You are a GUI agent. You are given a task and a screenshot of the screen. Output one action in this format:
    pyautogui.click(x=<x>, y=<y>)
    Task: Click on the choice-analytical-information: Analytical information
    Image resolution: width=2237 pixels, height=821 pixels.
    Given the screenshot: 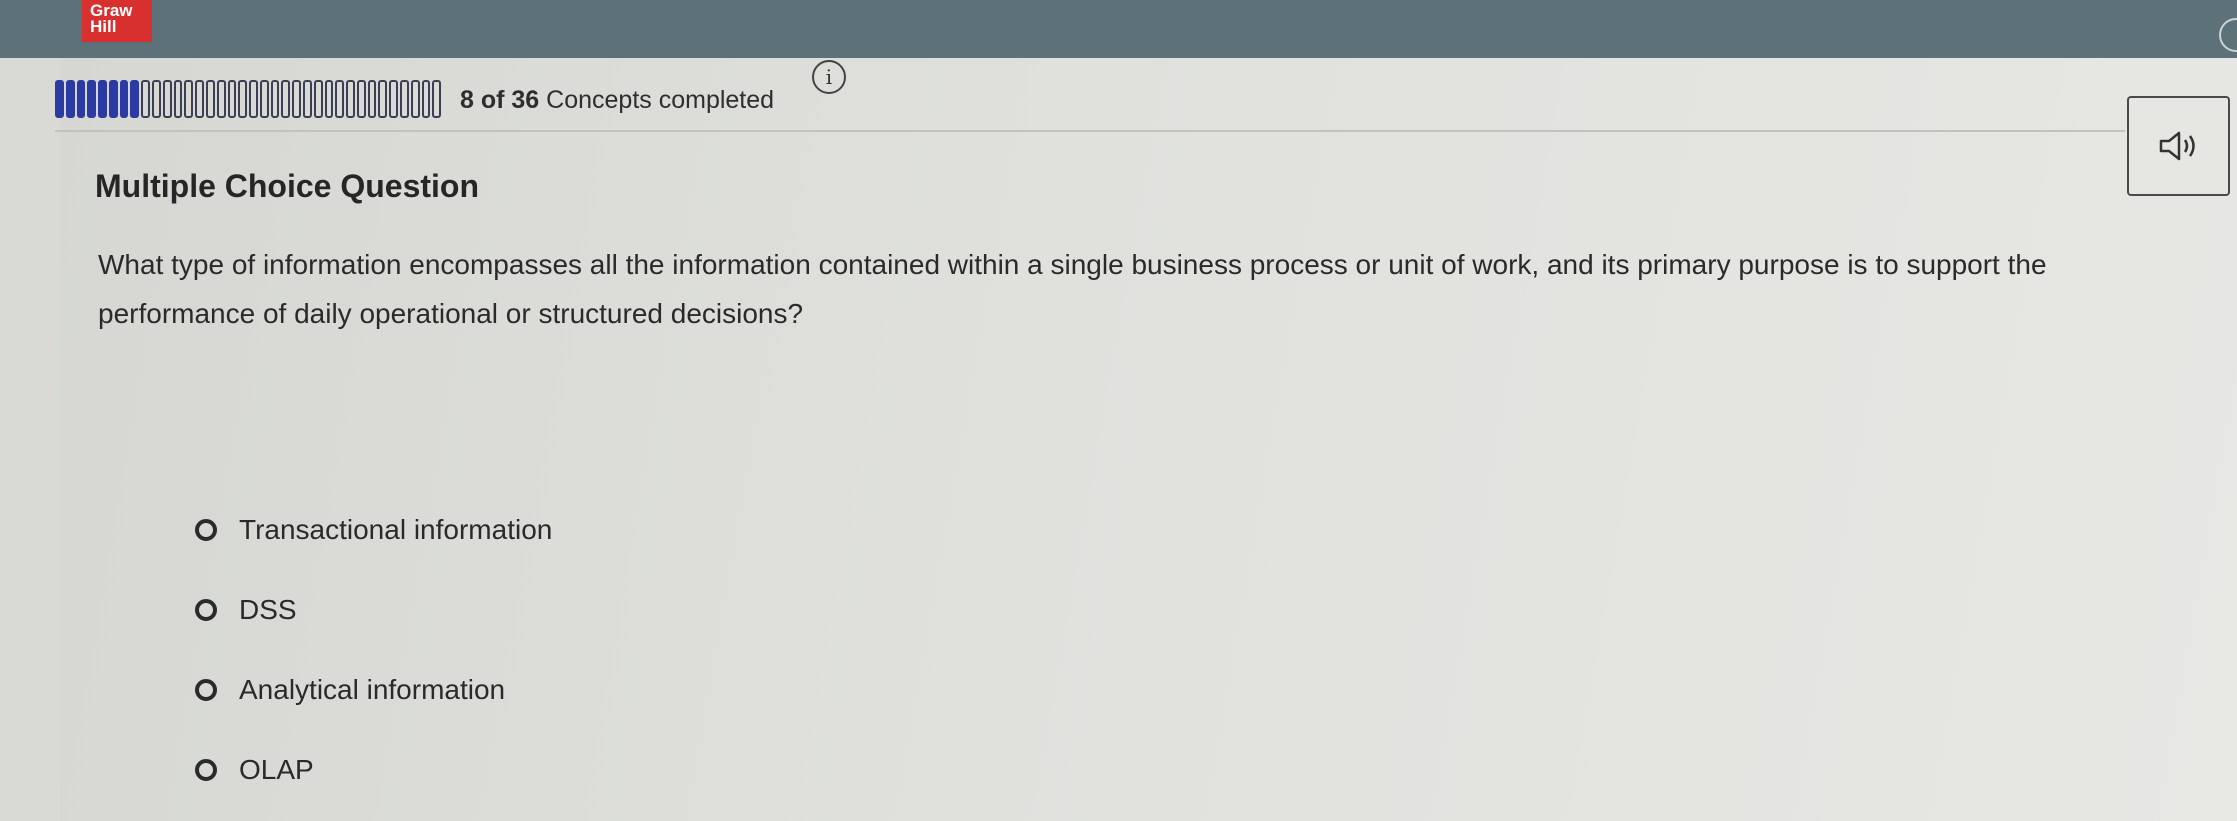 What is the action you would take?
    pyautogui.click(x=373, y=690)
    